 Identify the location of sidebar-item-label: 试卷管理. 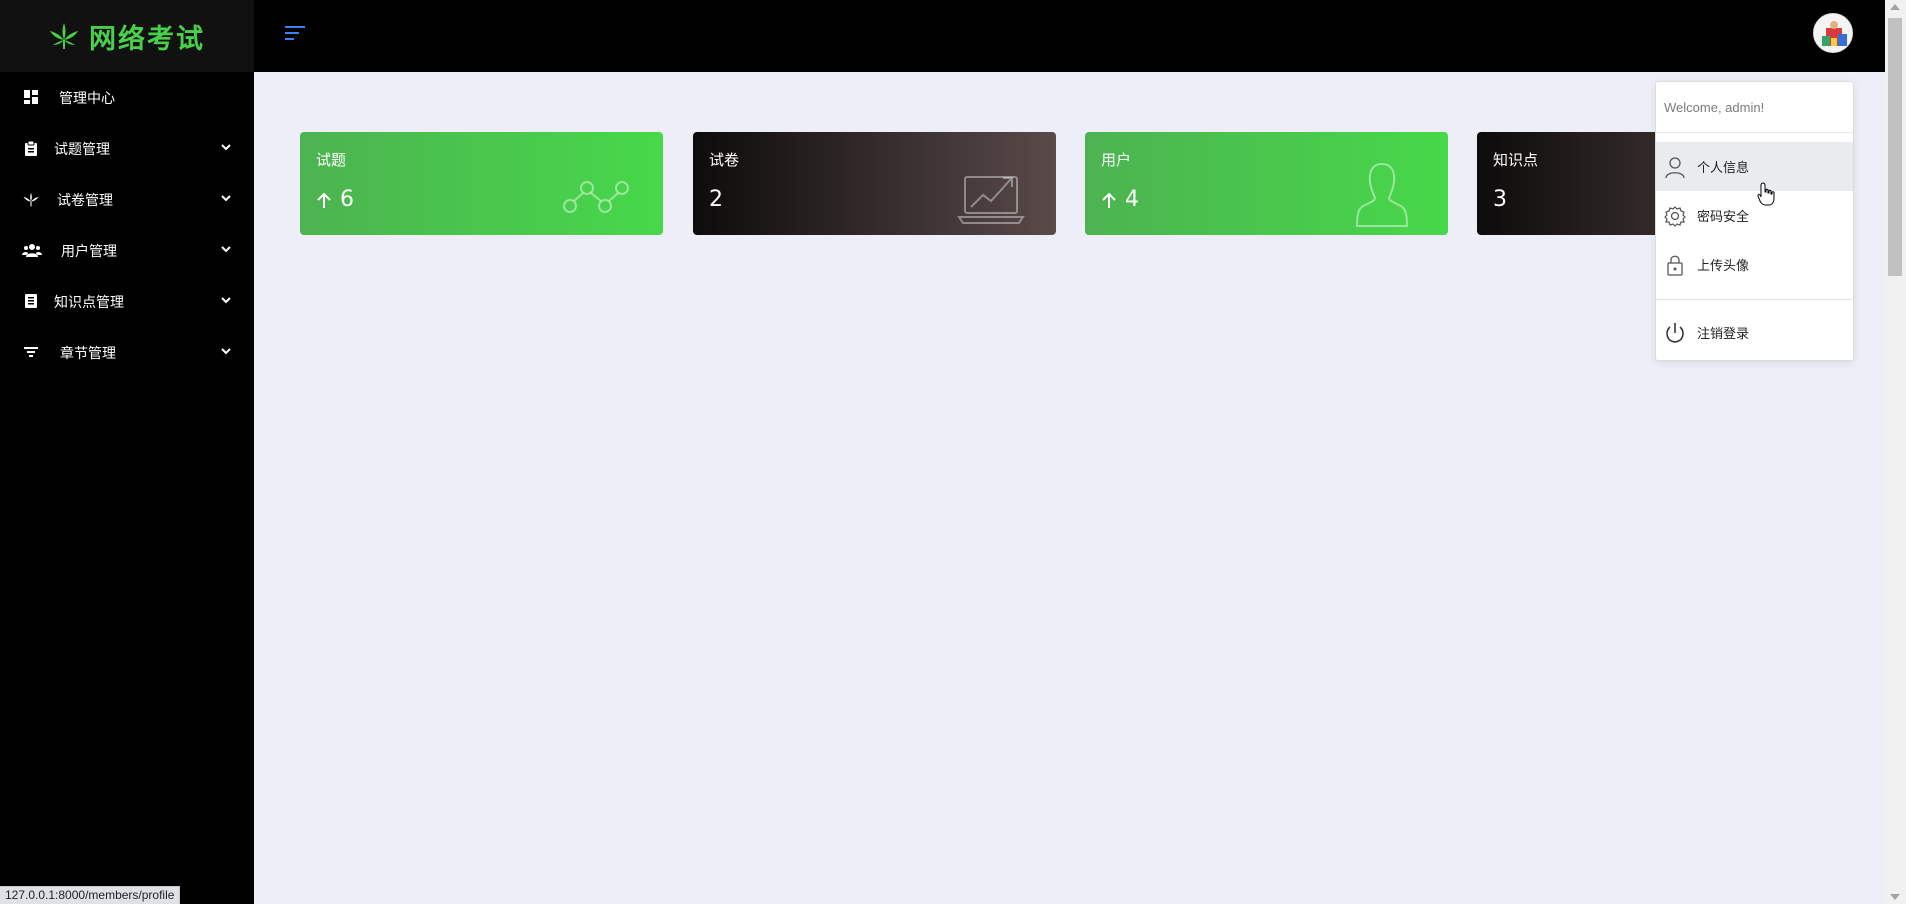
(85, 200).